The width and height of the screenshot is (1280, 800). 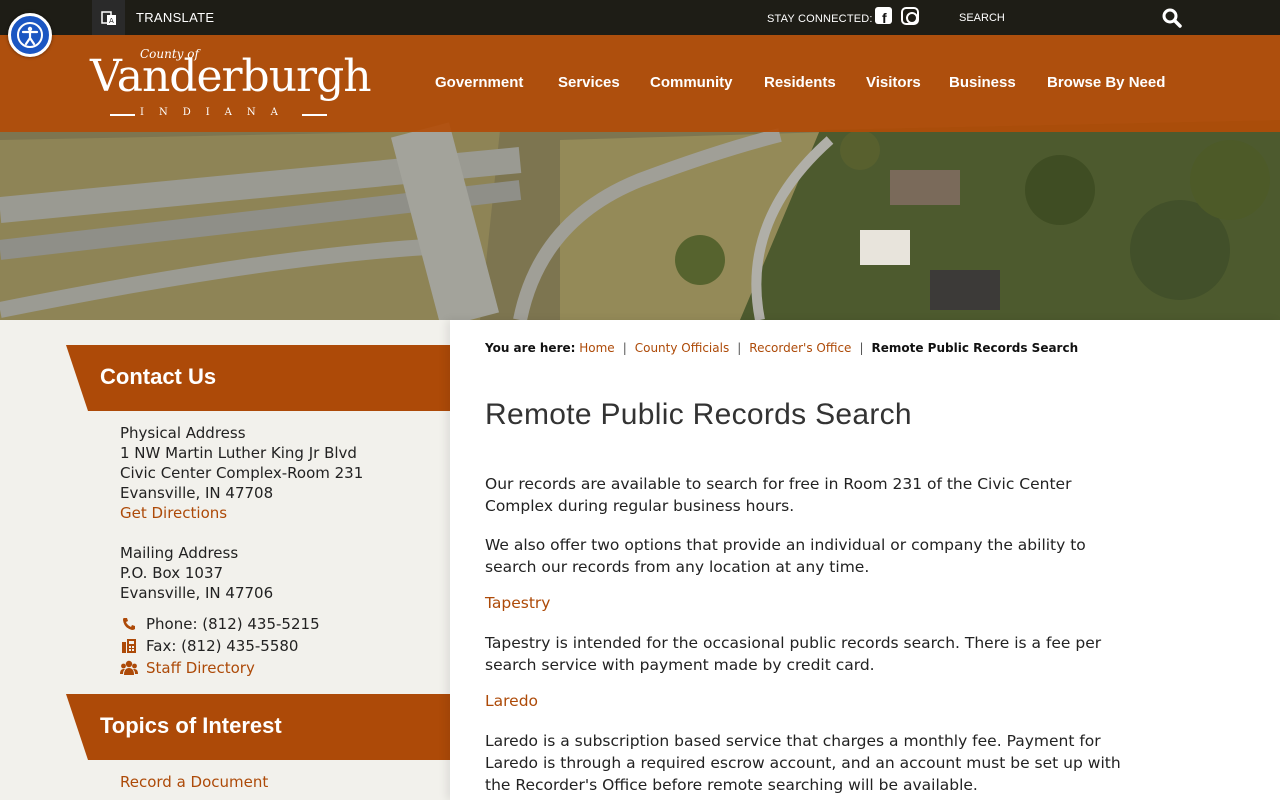 I want to click on topics-of-interest-title: Topics of Interest, so click(x=191, y=725).